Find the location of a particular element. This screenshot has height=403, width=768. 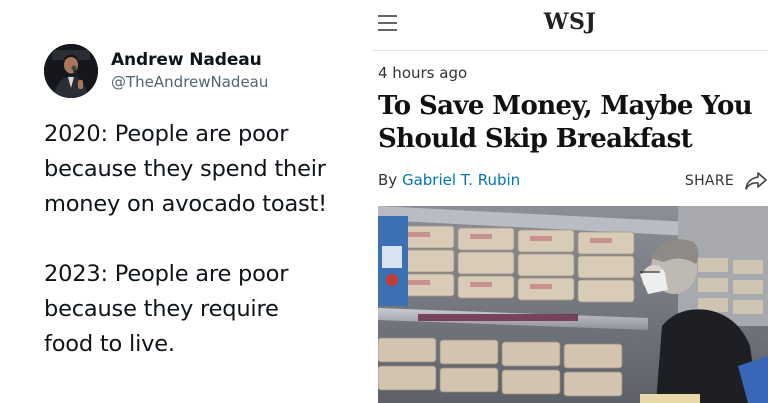

share-button: SHARE is located at coordinates (726, 181).